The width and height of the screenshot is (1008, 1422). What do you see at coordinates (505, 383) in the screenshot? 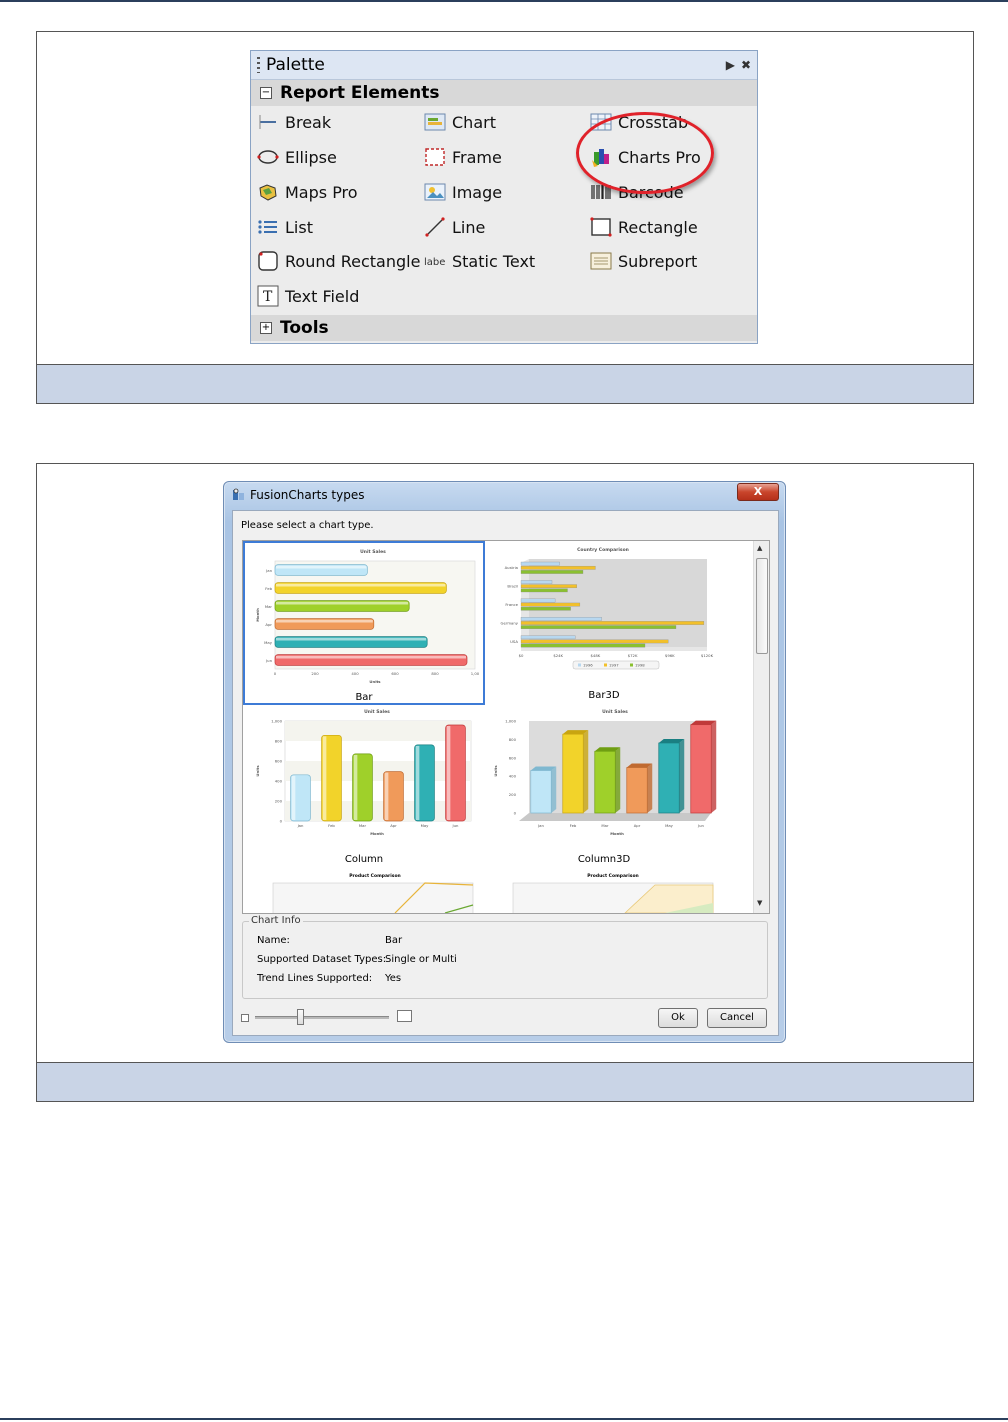
I see `figure-caption-bar` at bounding box center [505, 383].